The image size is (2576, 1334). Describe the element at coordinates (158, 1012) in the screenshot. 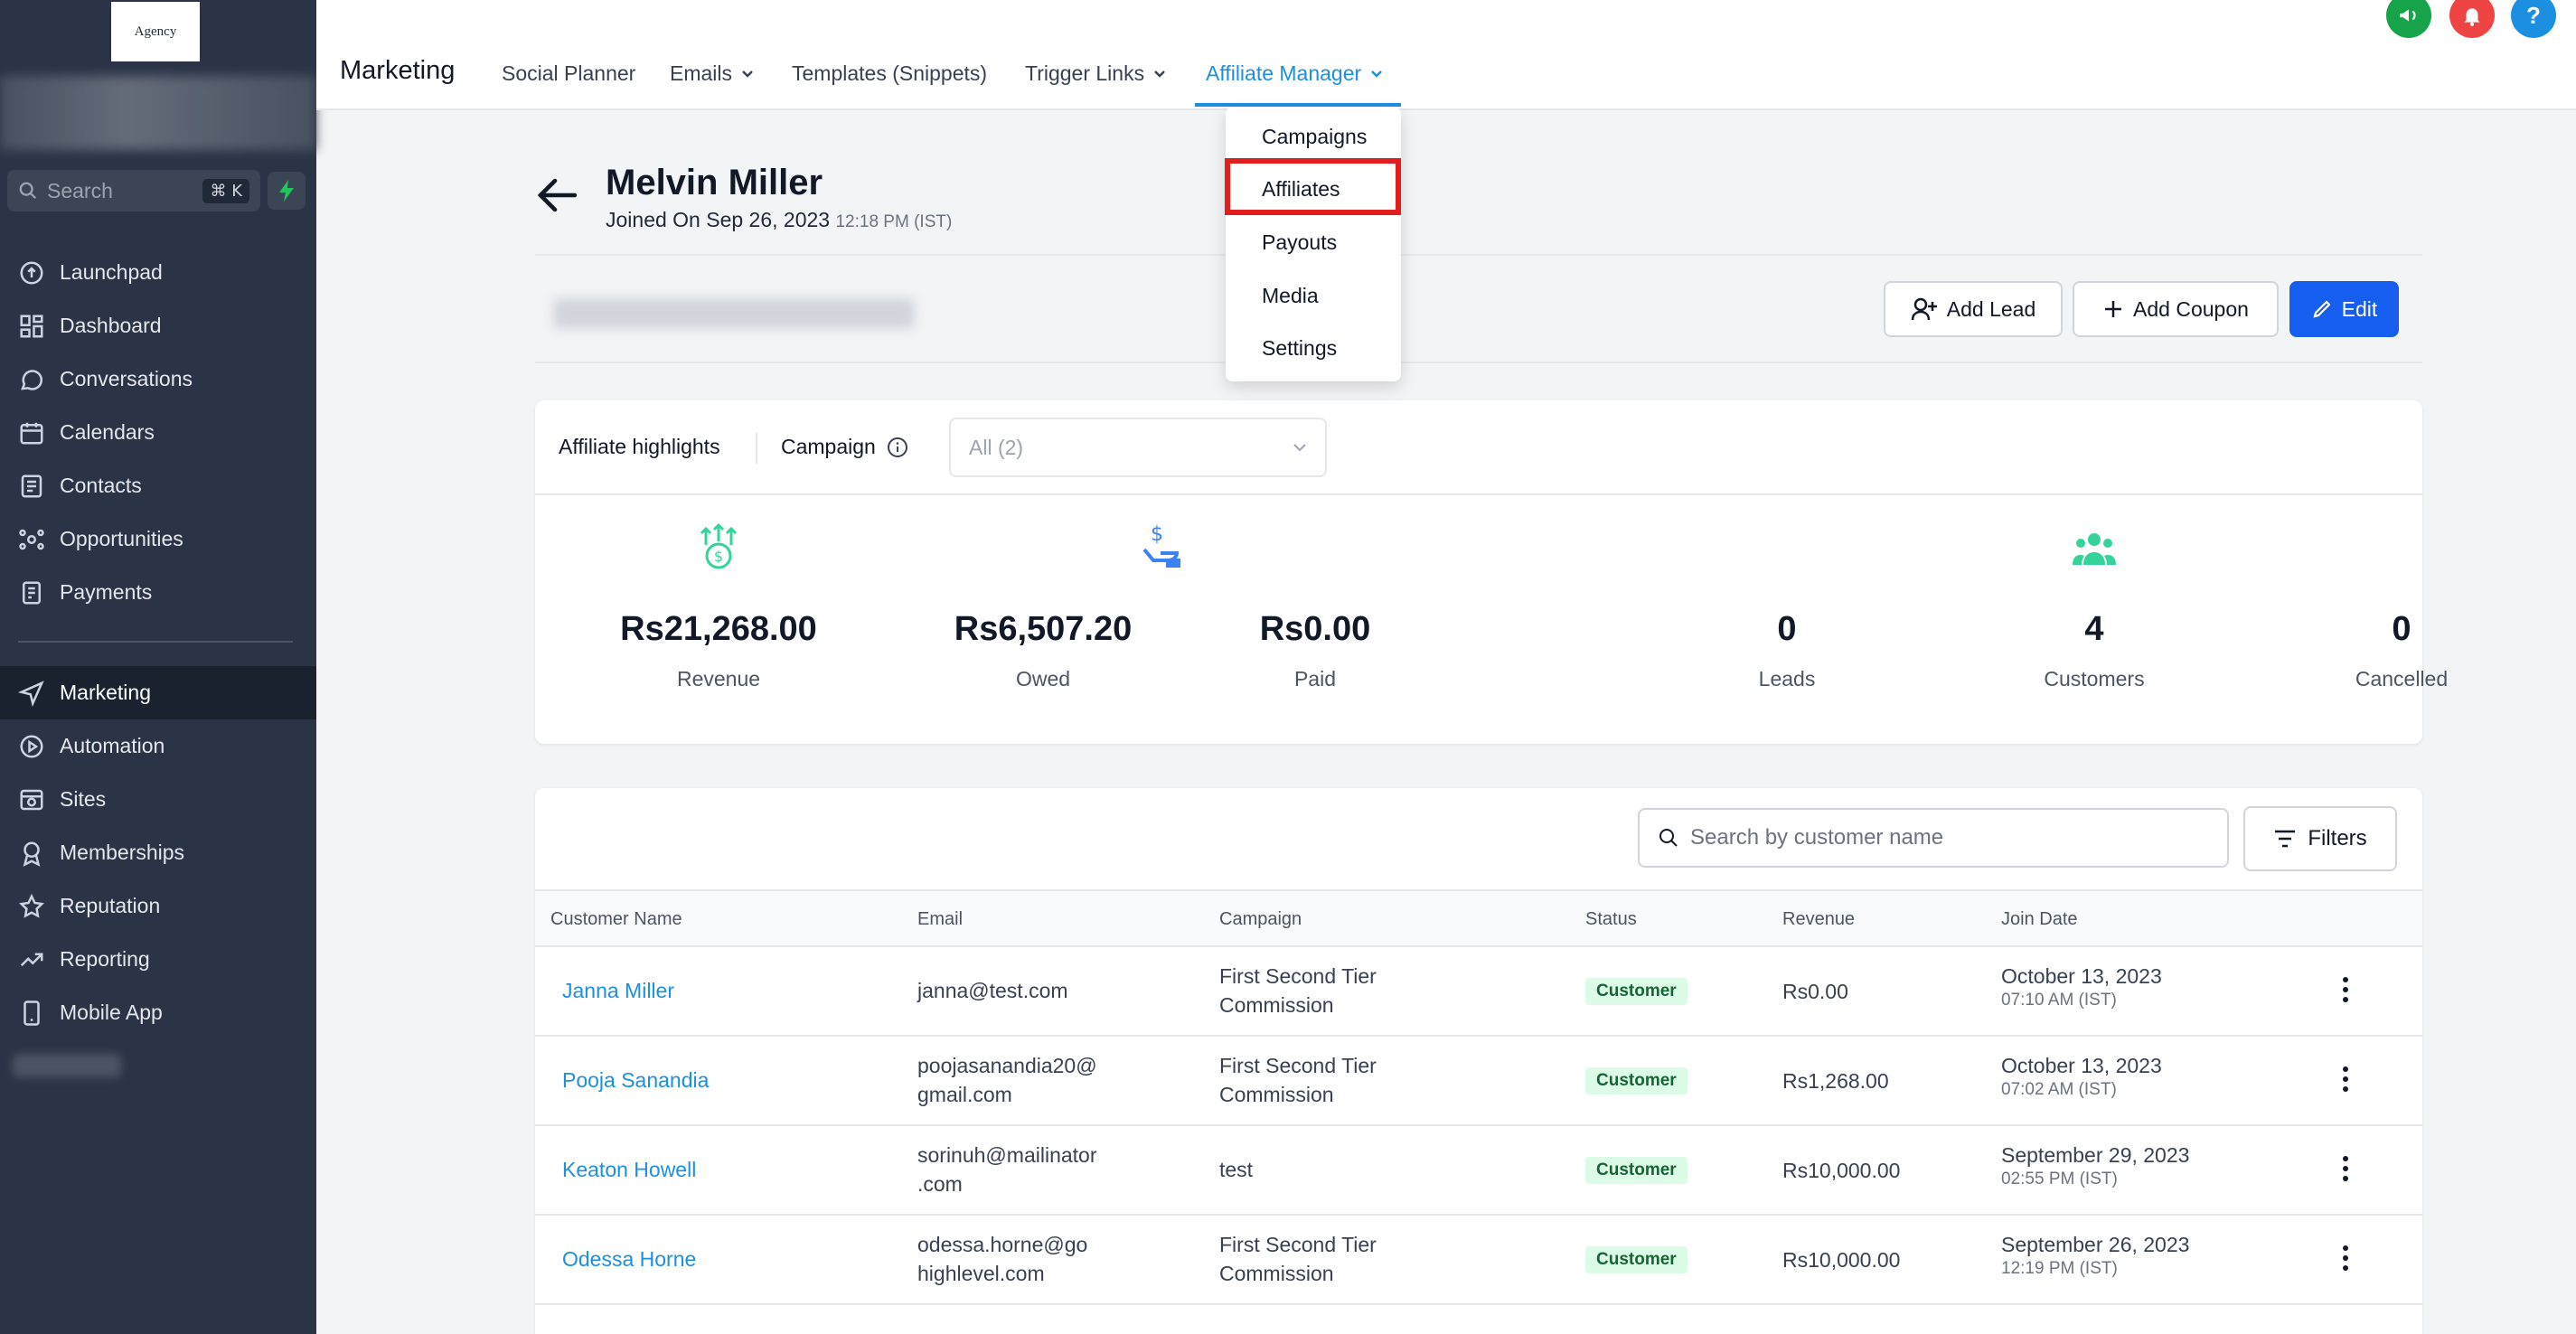

I see `sidebar-item-mobile-app: Mobile App` at that location.